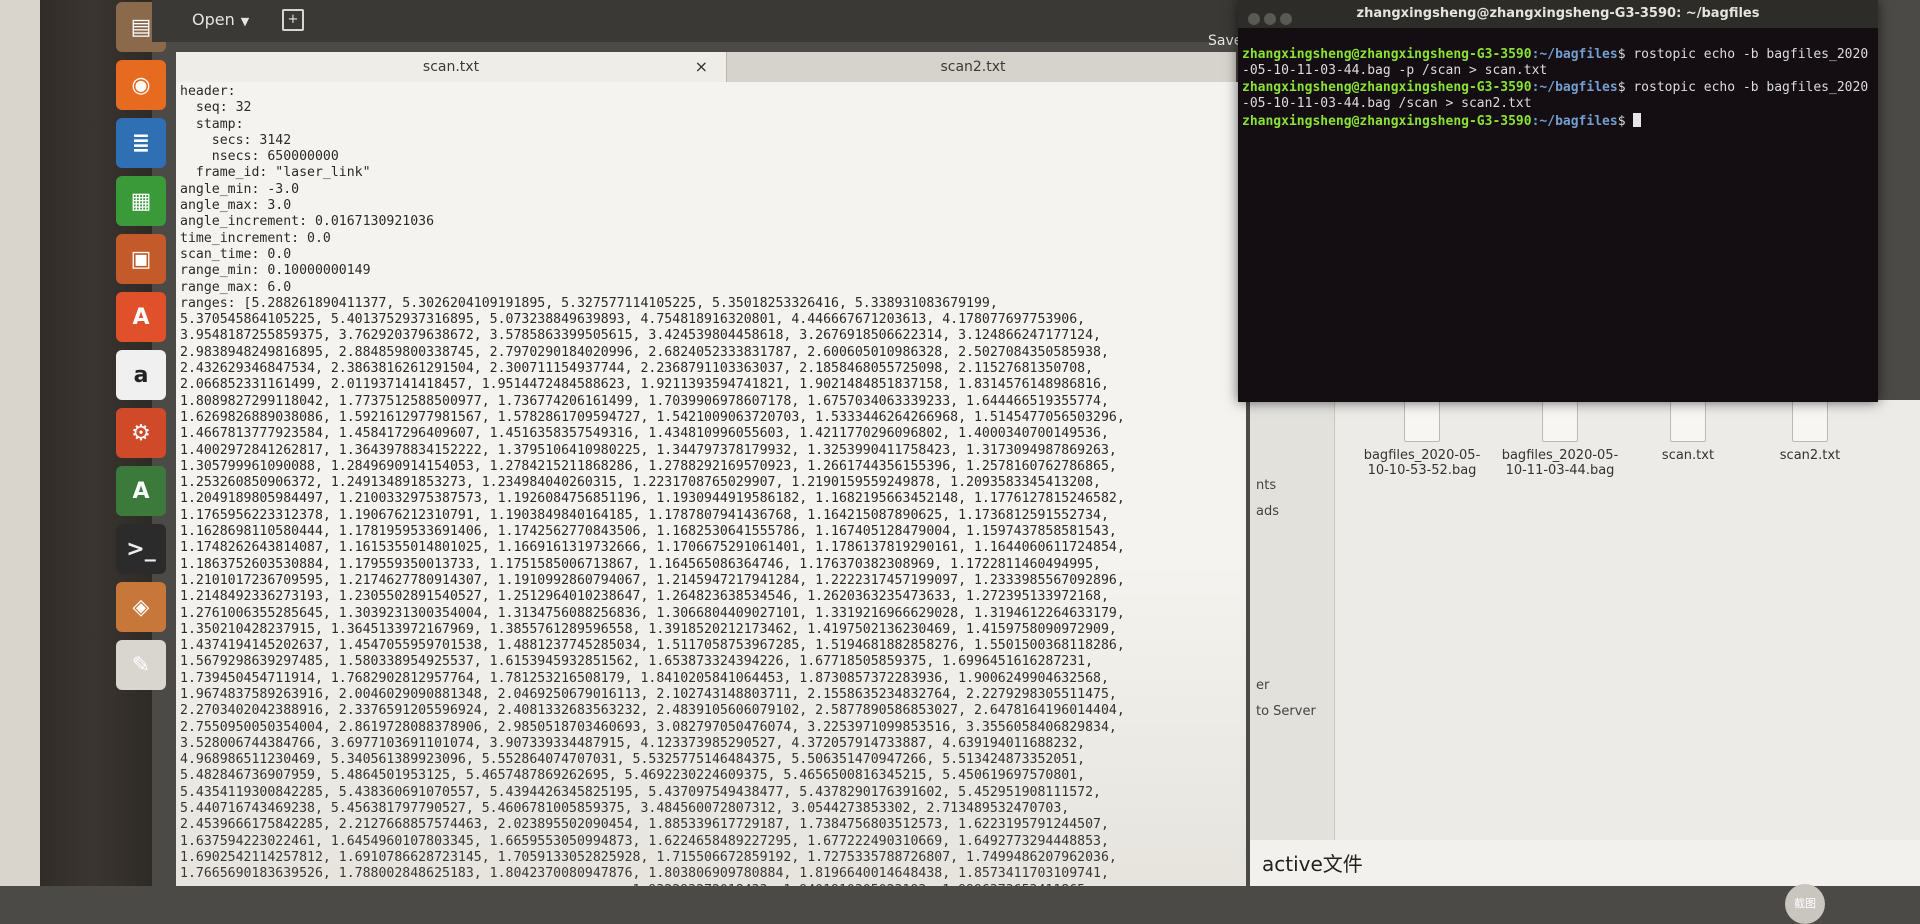  I want to click on tab-bar: scan.txt × scan2.txt, so click(706, 67).